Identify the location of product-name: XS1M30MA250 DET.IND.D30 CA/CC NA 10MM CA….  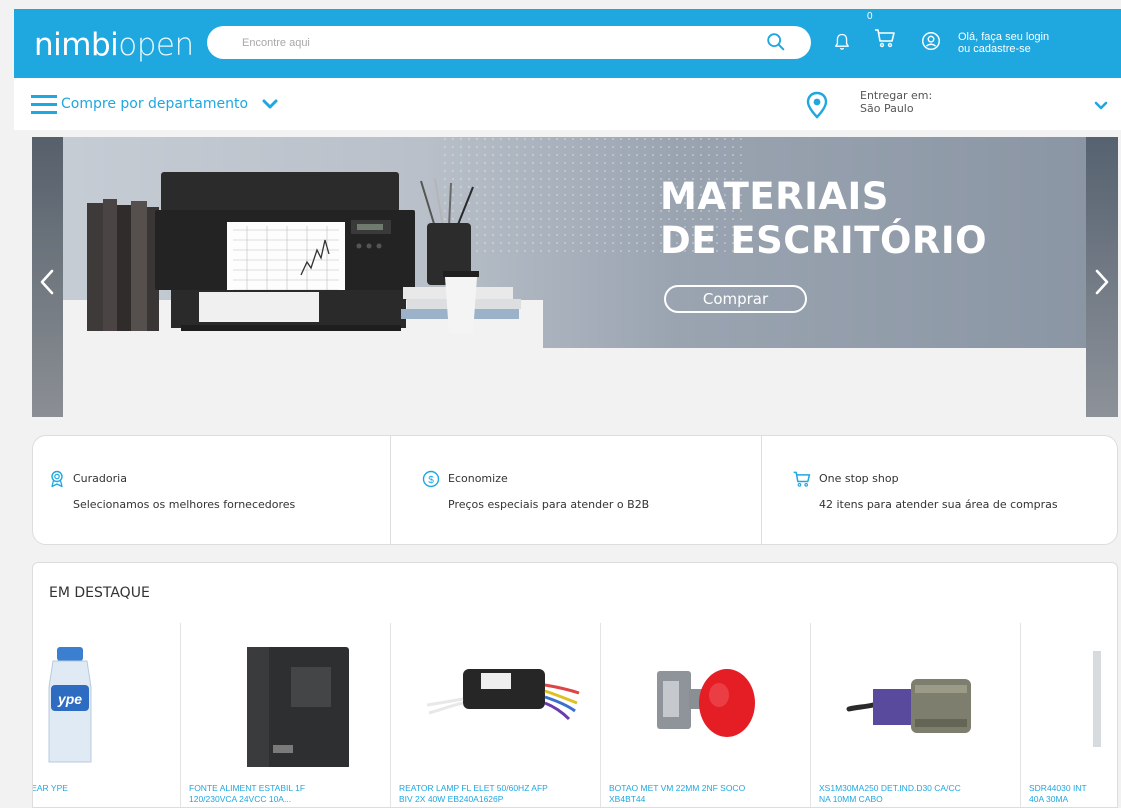
(917, 794).